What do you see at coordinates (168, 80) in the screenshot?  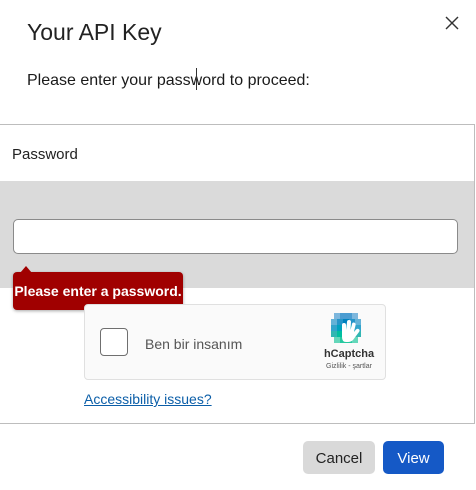 I see `prompt-text: Please enter your password to proceed:` at bounding box center [168, 80].